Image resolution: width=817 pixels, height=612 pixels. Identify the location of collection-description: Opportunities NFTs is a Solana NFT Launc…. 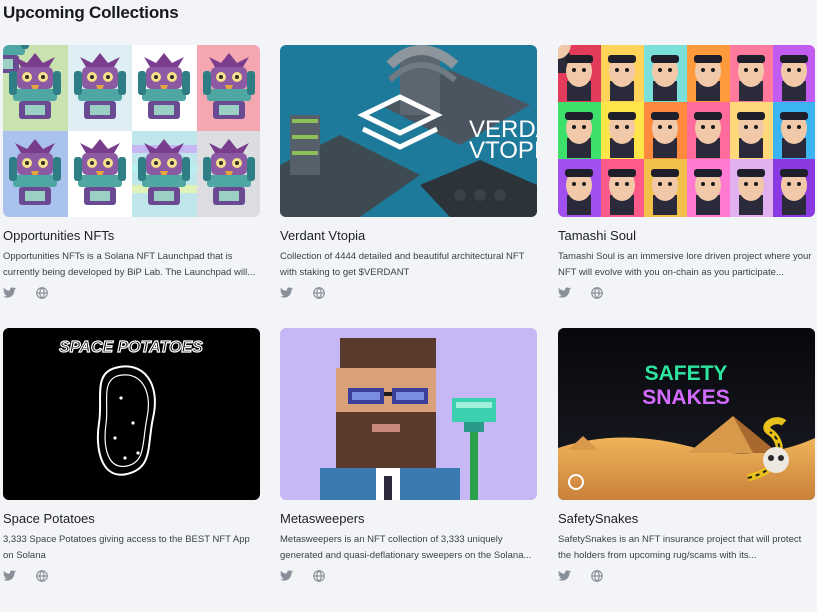
(129, 264).